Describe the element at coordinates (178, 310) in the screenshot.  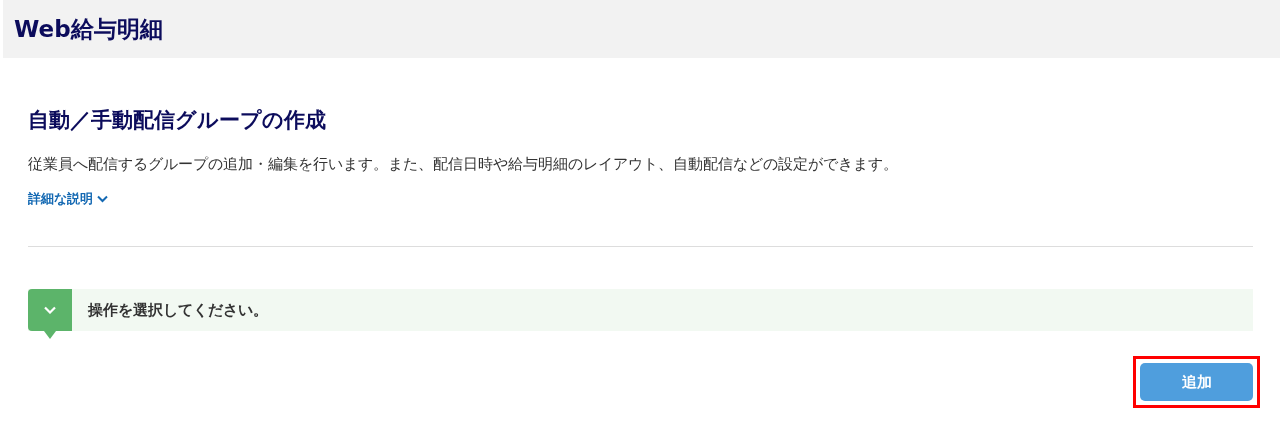
I see `step-message: 操作を選択してください。` at that location.